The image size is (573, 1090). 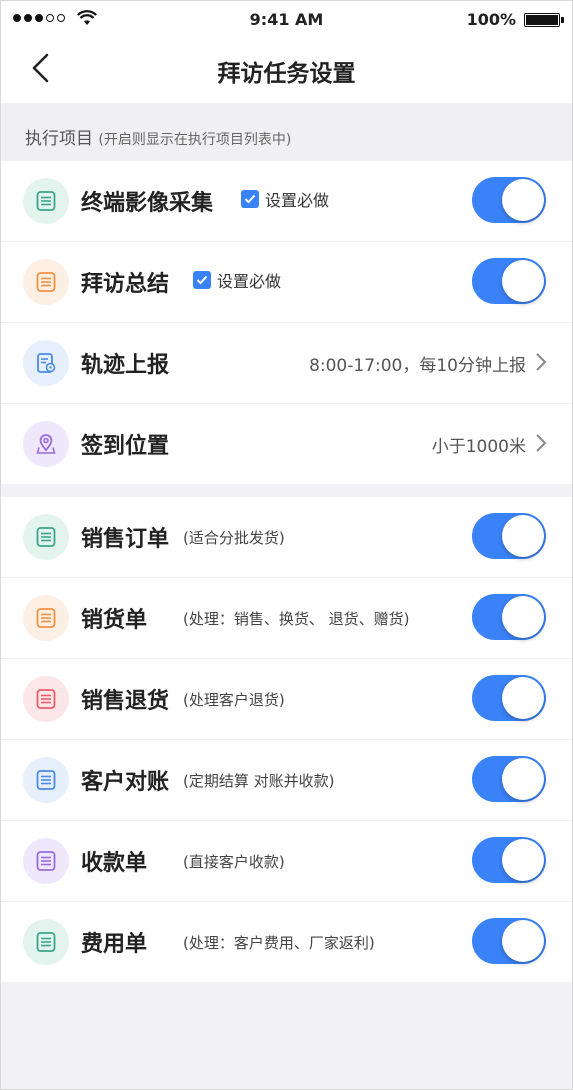 What do you see at coordinates (125, 446) in the screenshot?
I see `item-title: 签到位置` at bounding box center [125, 446].